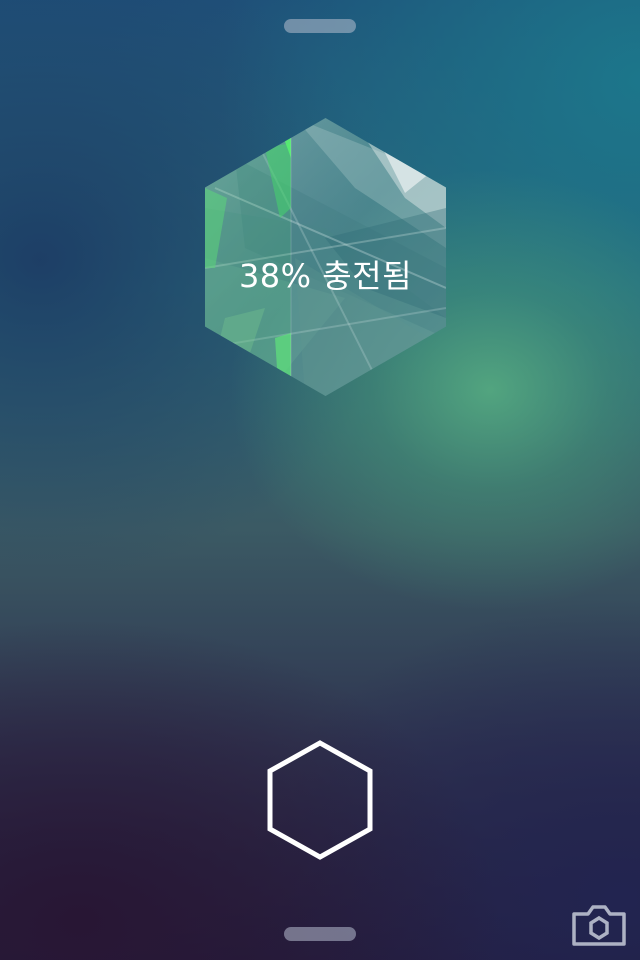 The height and width of the screenshot is (960, 640). I want to click on camera-icon, so click(599, 925).